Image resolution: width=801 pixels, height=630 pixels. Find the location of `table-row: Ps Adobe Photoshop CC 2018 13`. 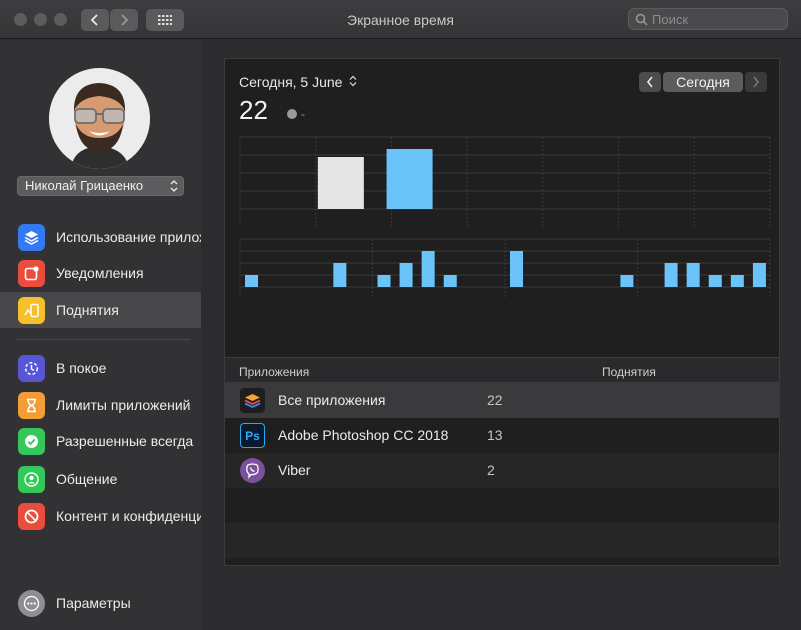

table-row: Ps Adobe Photoshop CC 2018 13 is located at coordinates (502, 435).